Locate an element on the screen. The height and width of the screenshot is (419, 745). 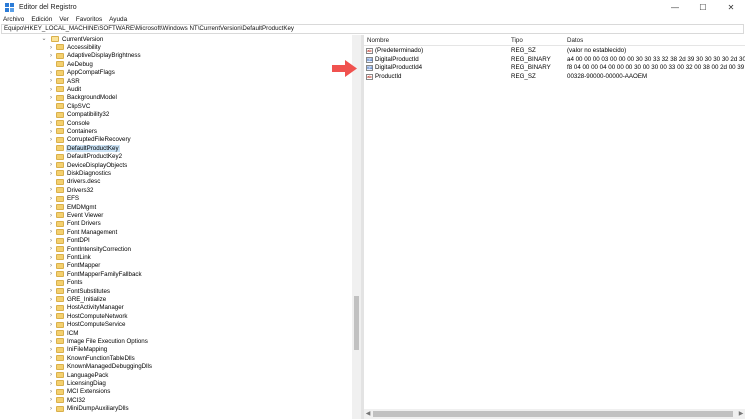
minimize-button: — is located at coordinates (675, 7).